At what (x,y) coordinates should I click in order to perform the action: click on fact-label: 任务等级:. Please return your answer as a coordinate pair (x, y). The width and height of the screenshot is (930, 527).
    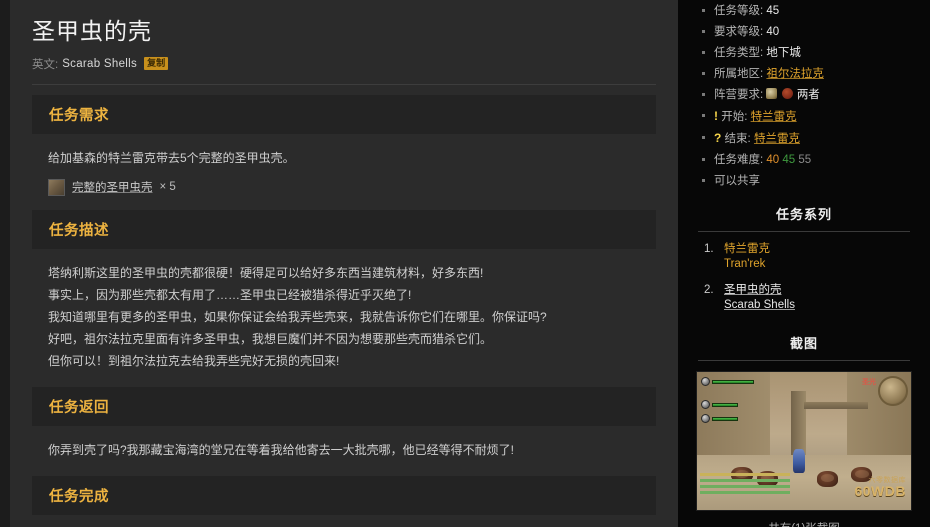
    Looking at the image, I should click on (739, 11).